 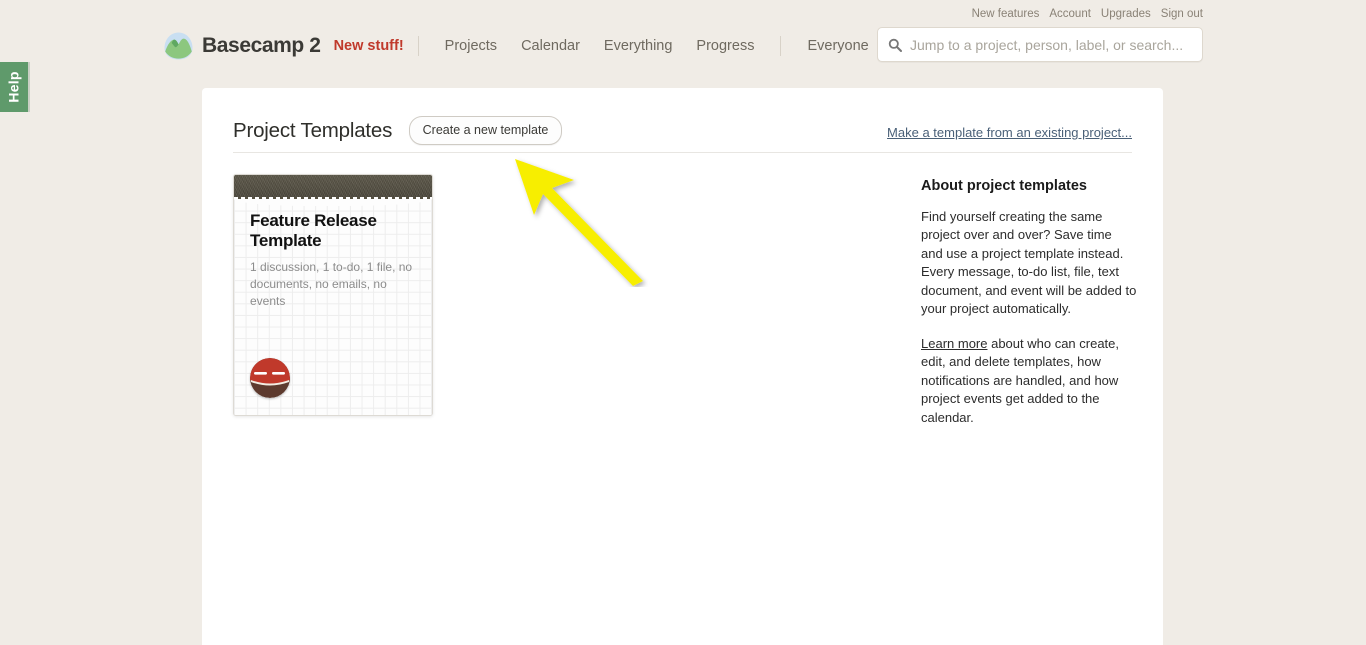 What do you see at coordinates (313, 130) in the screenshot?
I see `page-title: Project Templates` at bounding box center [313, 130].